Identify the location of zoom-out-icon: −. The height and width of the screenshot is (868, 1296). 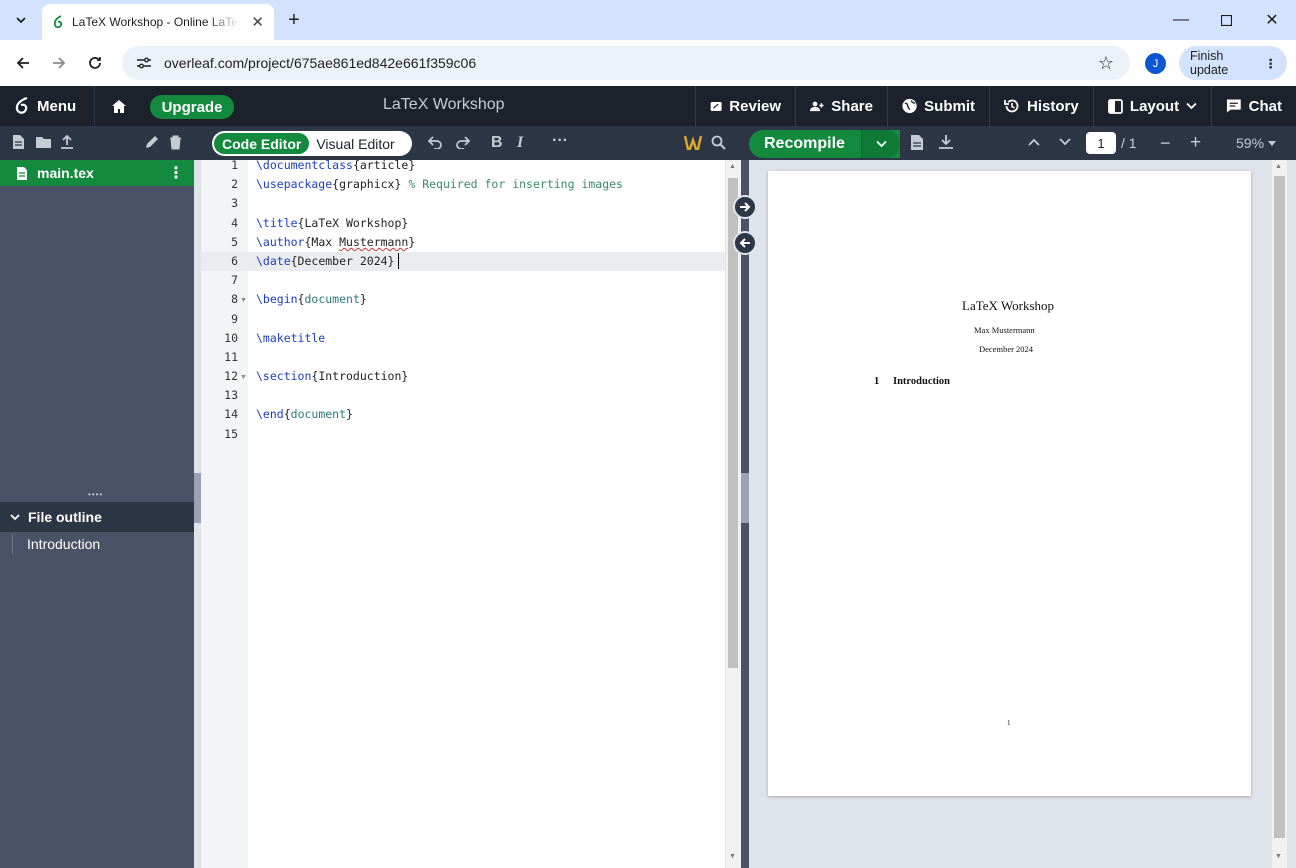
(1165, 143).